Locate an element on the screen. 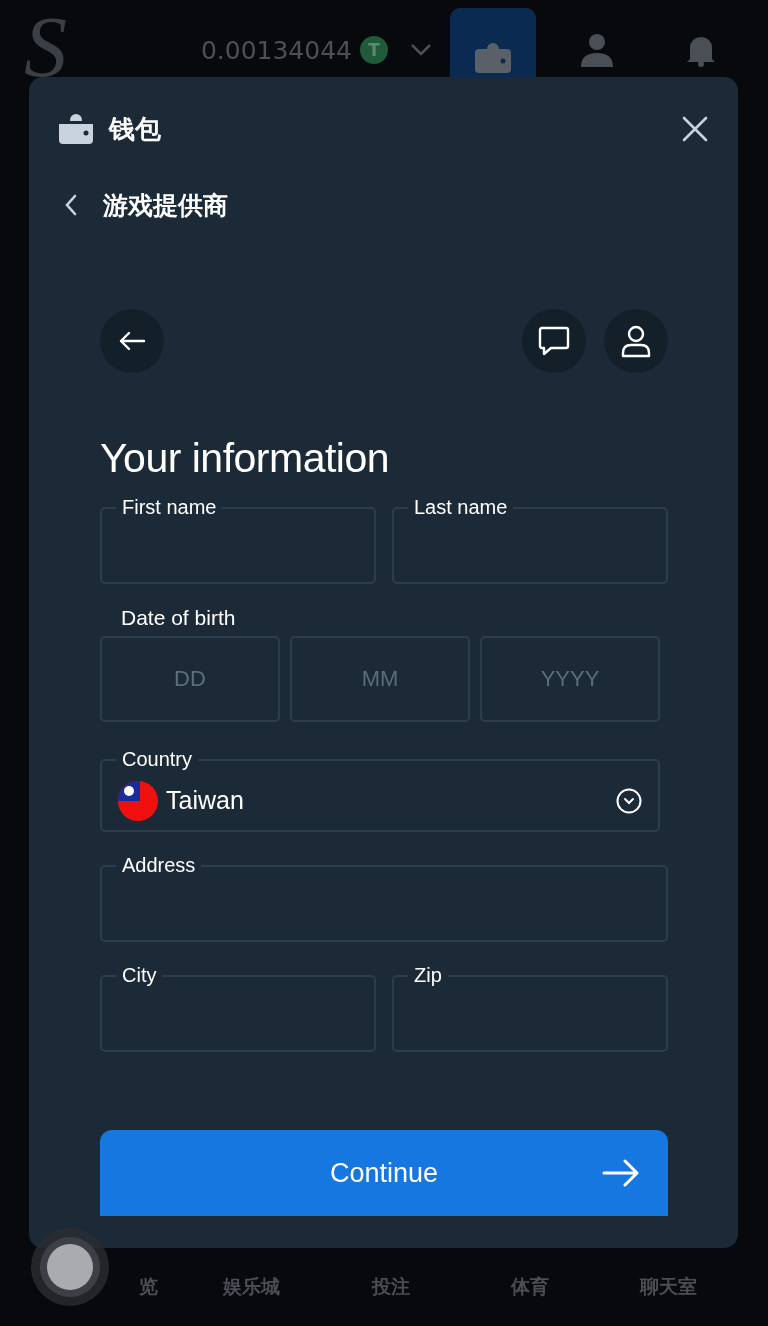  form-title: Your information is located at coordinates (245, 458).